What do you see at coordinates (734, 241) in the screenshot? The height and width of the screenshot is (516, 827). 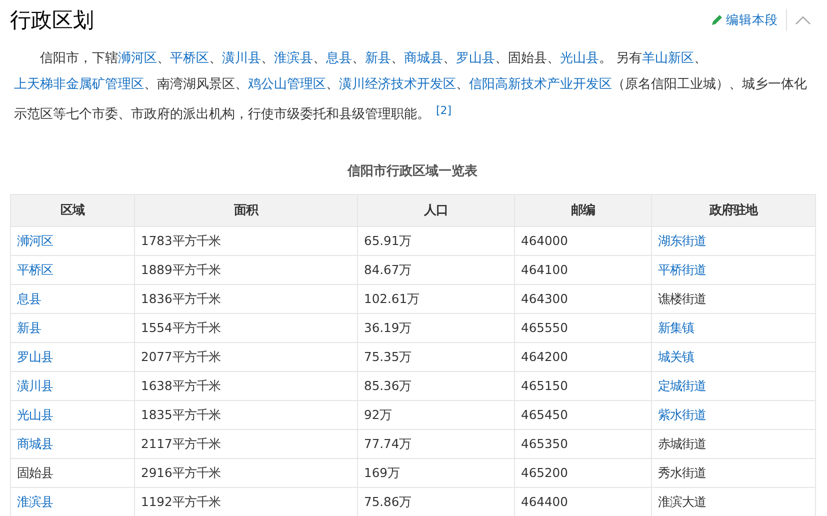 I see `link-cell: 湖东街道` at bounding box center [734, 241].